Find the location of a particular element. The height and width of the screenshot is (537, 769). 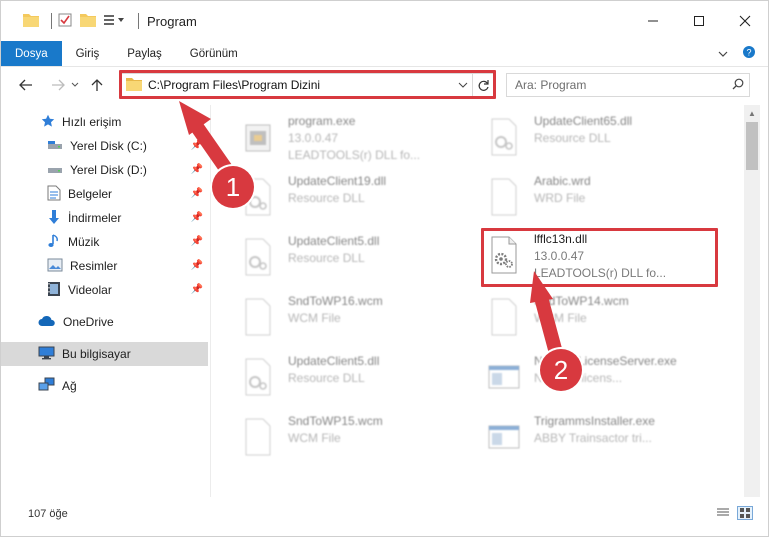

sidebar-item-local-disk-d: Yerel Disk (D:) 📌 is located at coordinates (104, 170).